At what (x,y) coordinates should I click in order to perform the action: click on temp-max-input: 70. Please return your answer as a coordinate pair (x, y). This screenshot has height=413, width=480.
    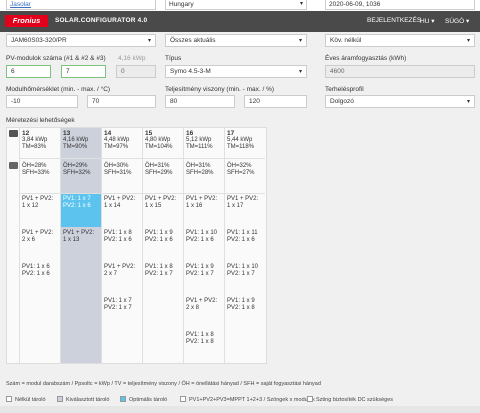
    Looking at the image, I should click on (121, 101).